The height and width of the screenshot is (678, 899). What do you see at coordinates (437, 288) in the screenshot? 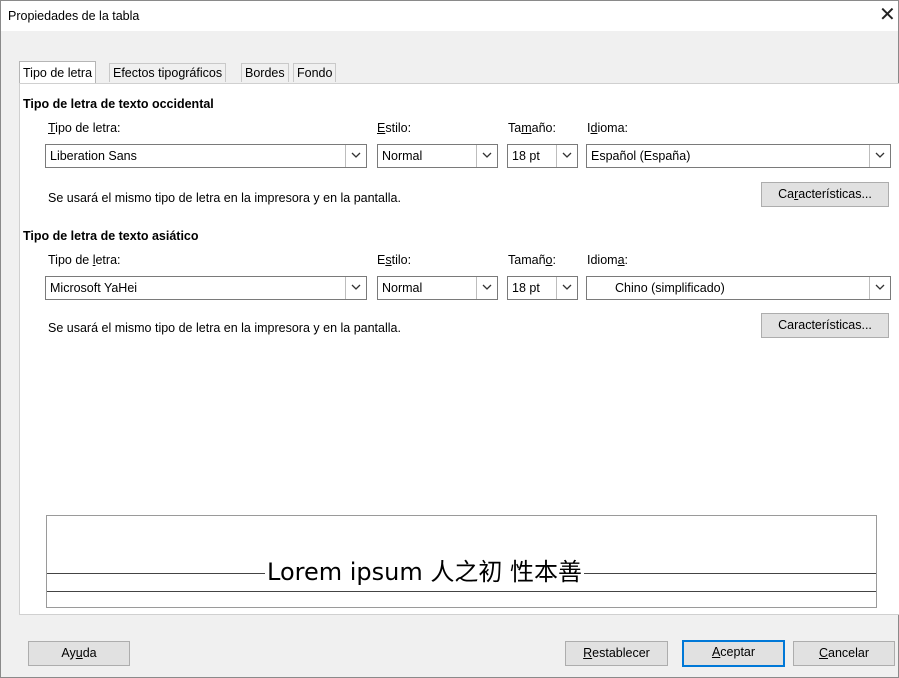
I see `asian-style-combo: Normal` at bounding box center [437, 288].